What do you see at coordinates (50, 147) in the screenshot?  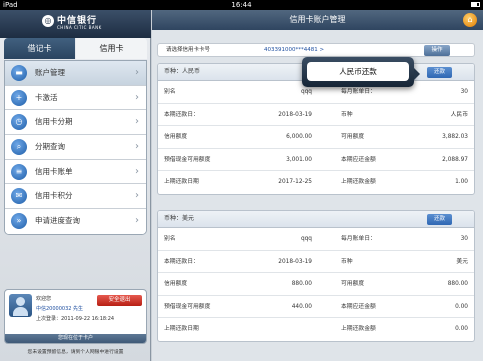 I see `sidebar-item-label: 分期查询` at bounding box center [50, 147].